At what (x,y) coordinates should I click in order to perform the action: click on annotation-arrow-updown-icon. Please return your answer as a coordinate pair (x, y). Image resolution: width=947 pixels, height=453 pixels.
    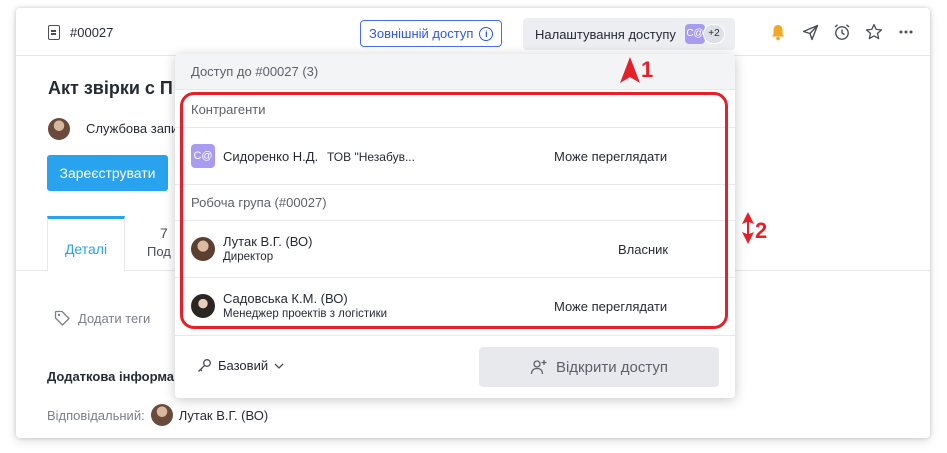
    Looking at the image, I should click on (748, 228).